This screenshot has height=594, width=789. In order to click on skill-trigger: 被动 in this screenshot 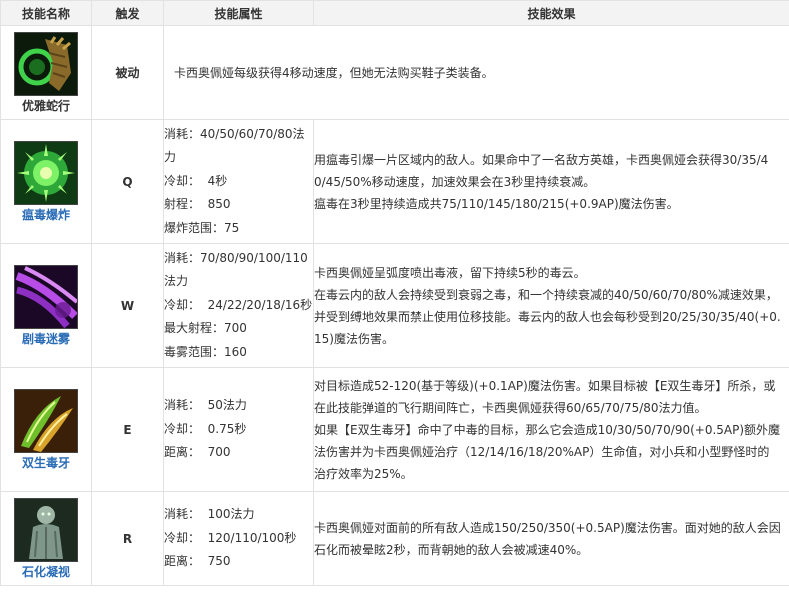, I will do `click(127, 72)`.